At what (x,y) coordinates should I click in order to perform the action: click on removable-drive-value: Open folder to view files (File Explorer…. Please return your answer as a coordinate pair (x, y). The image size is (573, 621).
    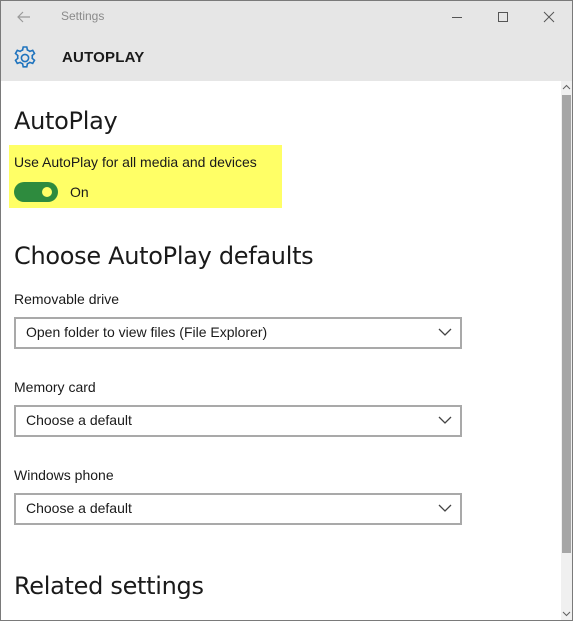
    Looking at the image, I should click on (147, 332).